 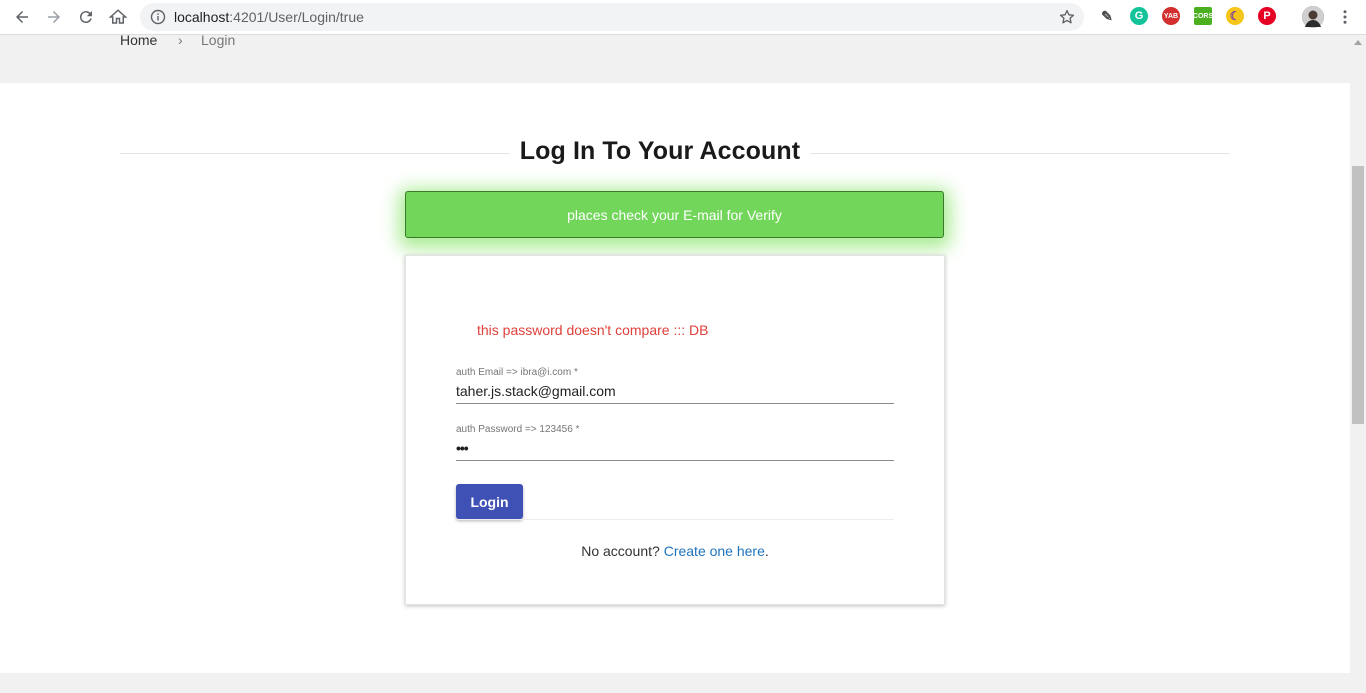 What do you see at coordinates (1067, 17) in the screenshot?
I see `bookmark-star-icon` at bounding box center [1067, 17].